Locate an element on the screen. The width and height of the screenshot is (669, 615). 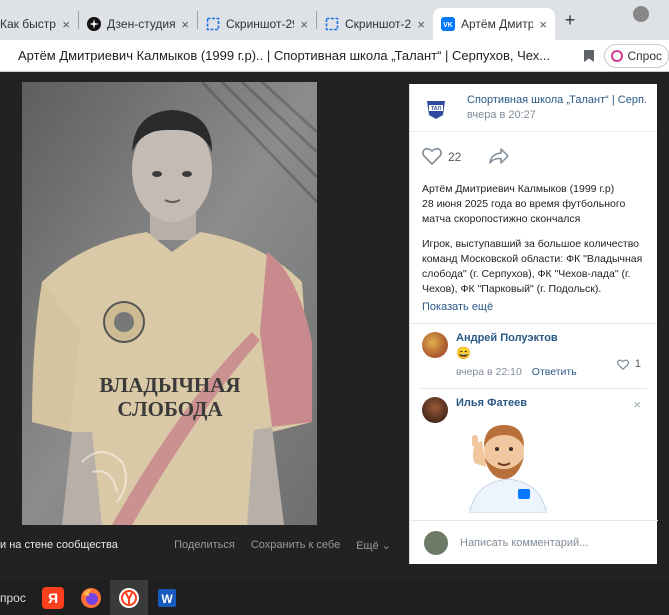
tab-vk-active: VK Артём Дмитри × is located at coordinates (494, 24).